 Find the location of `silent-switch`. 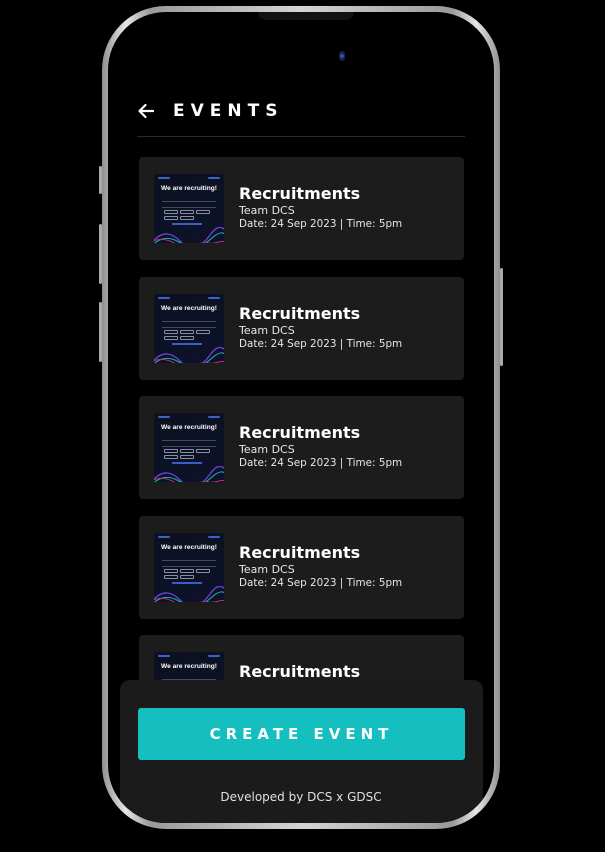

silent-switch is located at coordinates (100, 180).